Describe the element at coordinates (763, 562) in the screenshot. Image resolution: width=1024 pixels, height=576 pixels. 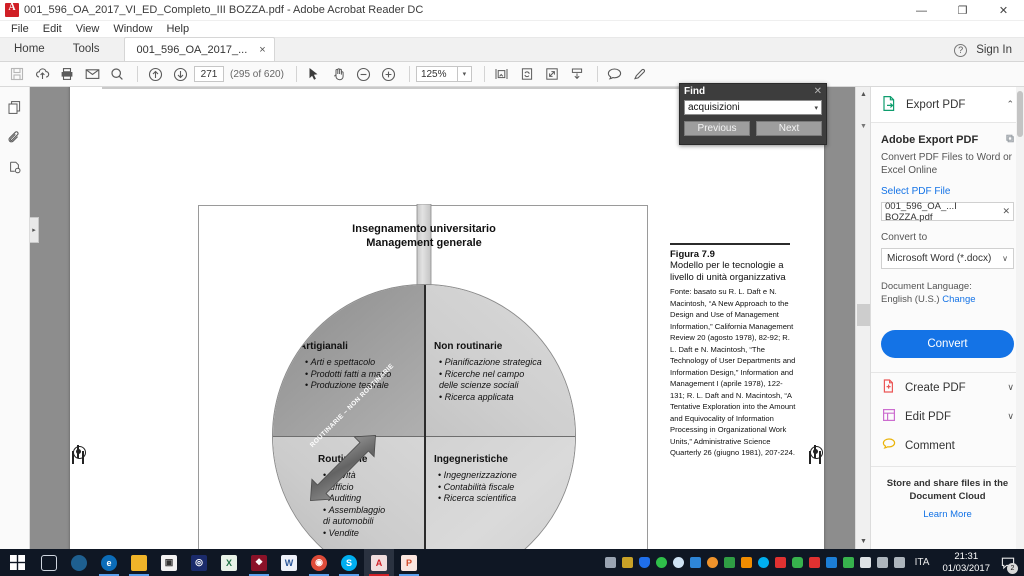
I see `skype-tray-icon` at that location.